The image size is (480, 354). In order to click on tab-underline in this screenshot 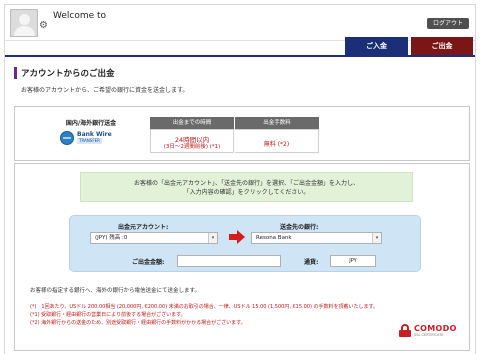, I will do `click(240, 56)`.